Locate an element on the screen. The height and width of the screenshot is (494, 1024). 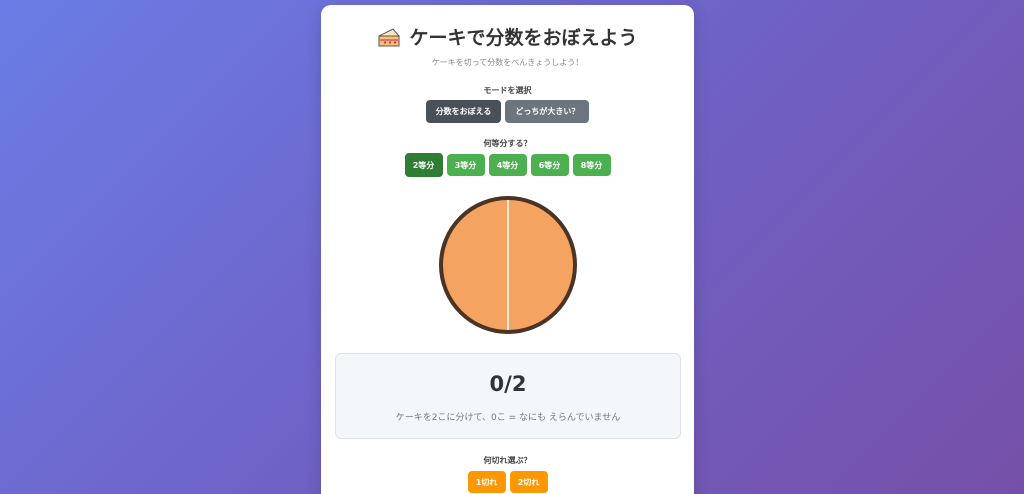
pick-1-button: 1切れ is located at coordinates (486, 482).